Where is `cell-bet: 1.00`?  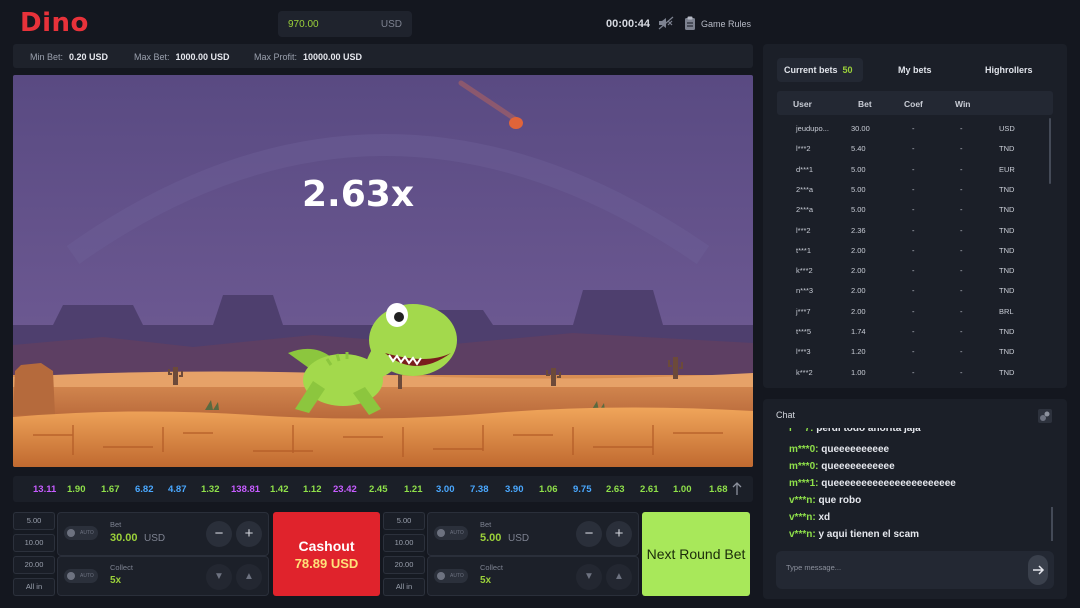 cell-bet: 1.00 is located at coordinates (858, 372).